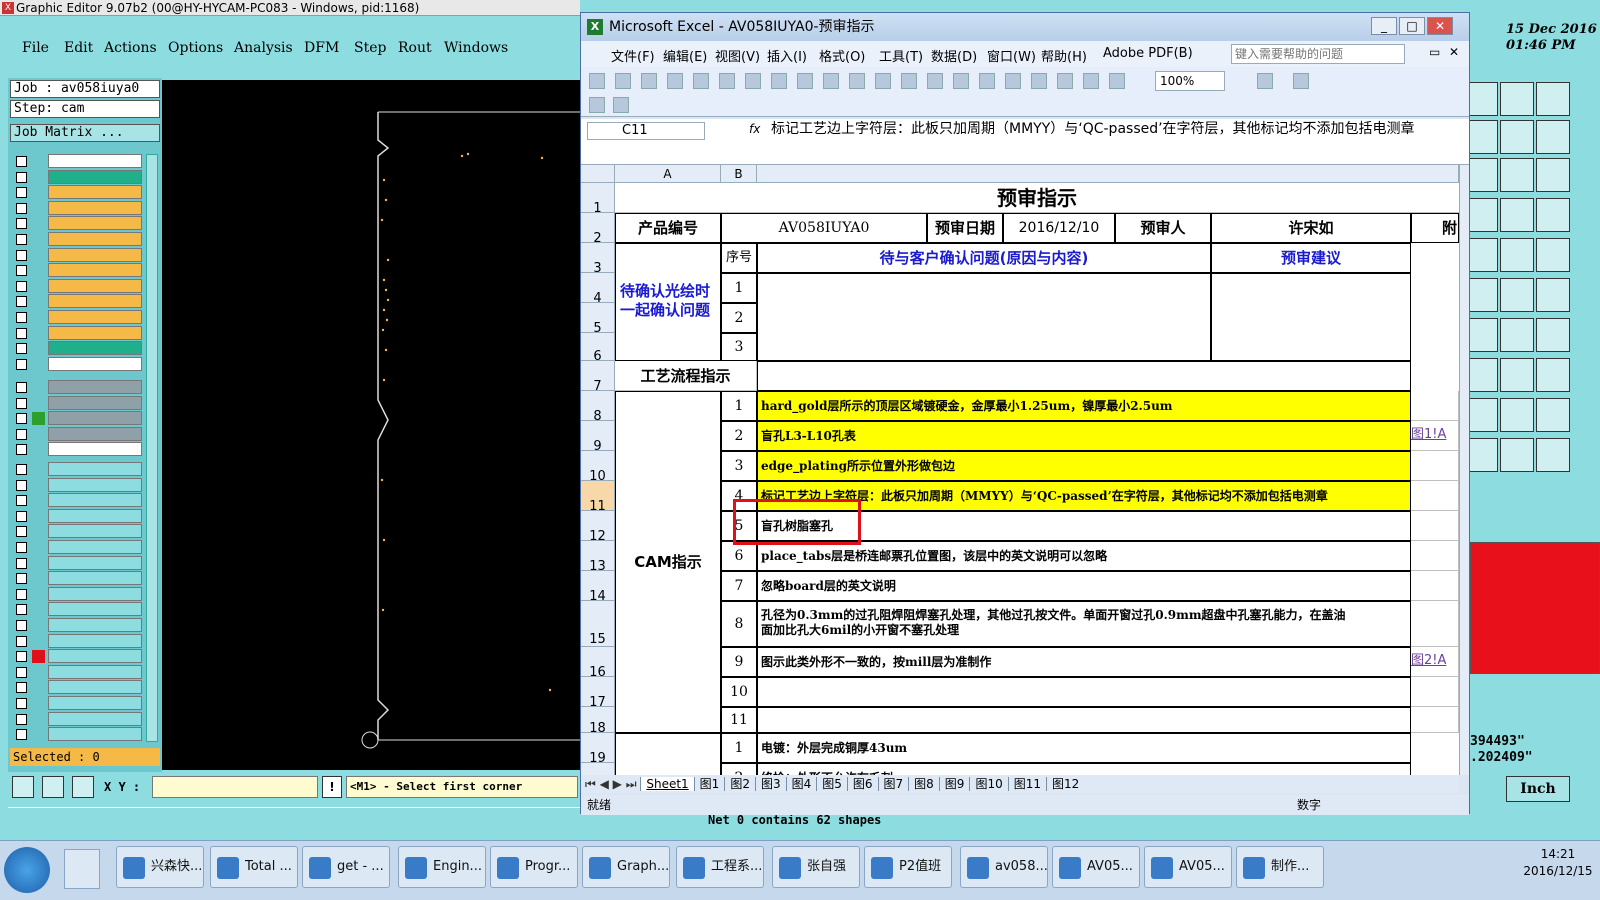  What do you see at coordinates (598, 407) in the screenshot?
I see `row-header: 8` at bounding box center [598, 407].